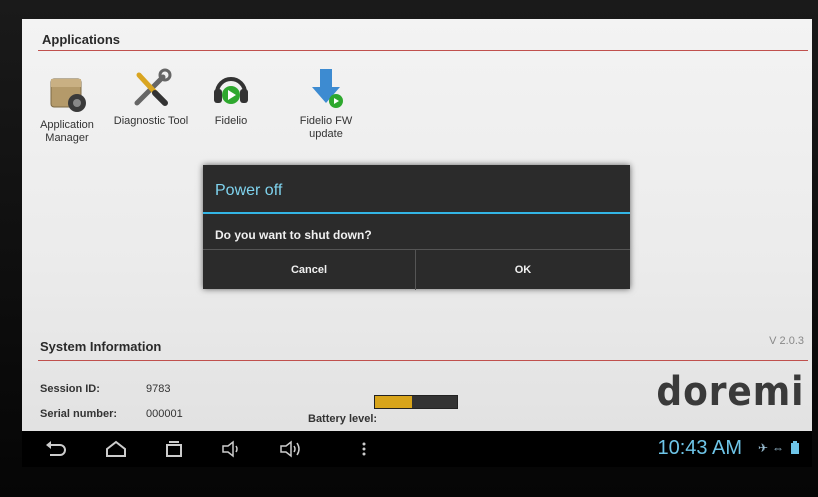 The height and width of the screenshot is (497, 818). What do you see at coordinates (67, 131) in the screenshot?
I see `app-label: Application Manager` at bounding box center [67, 131].